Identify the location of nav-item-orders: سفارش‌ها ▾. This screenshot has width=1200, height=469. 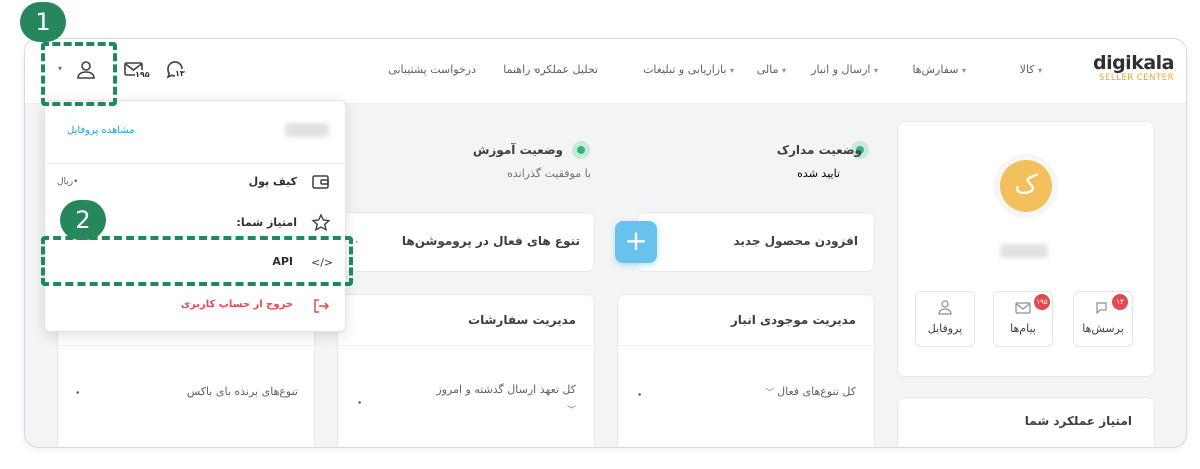
(939, 69).